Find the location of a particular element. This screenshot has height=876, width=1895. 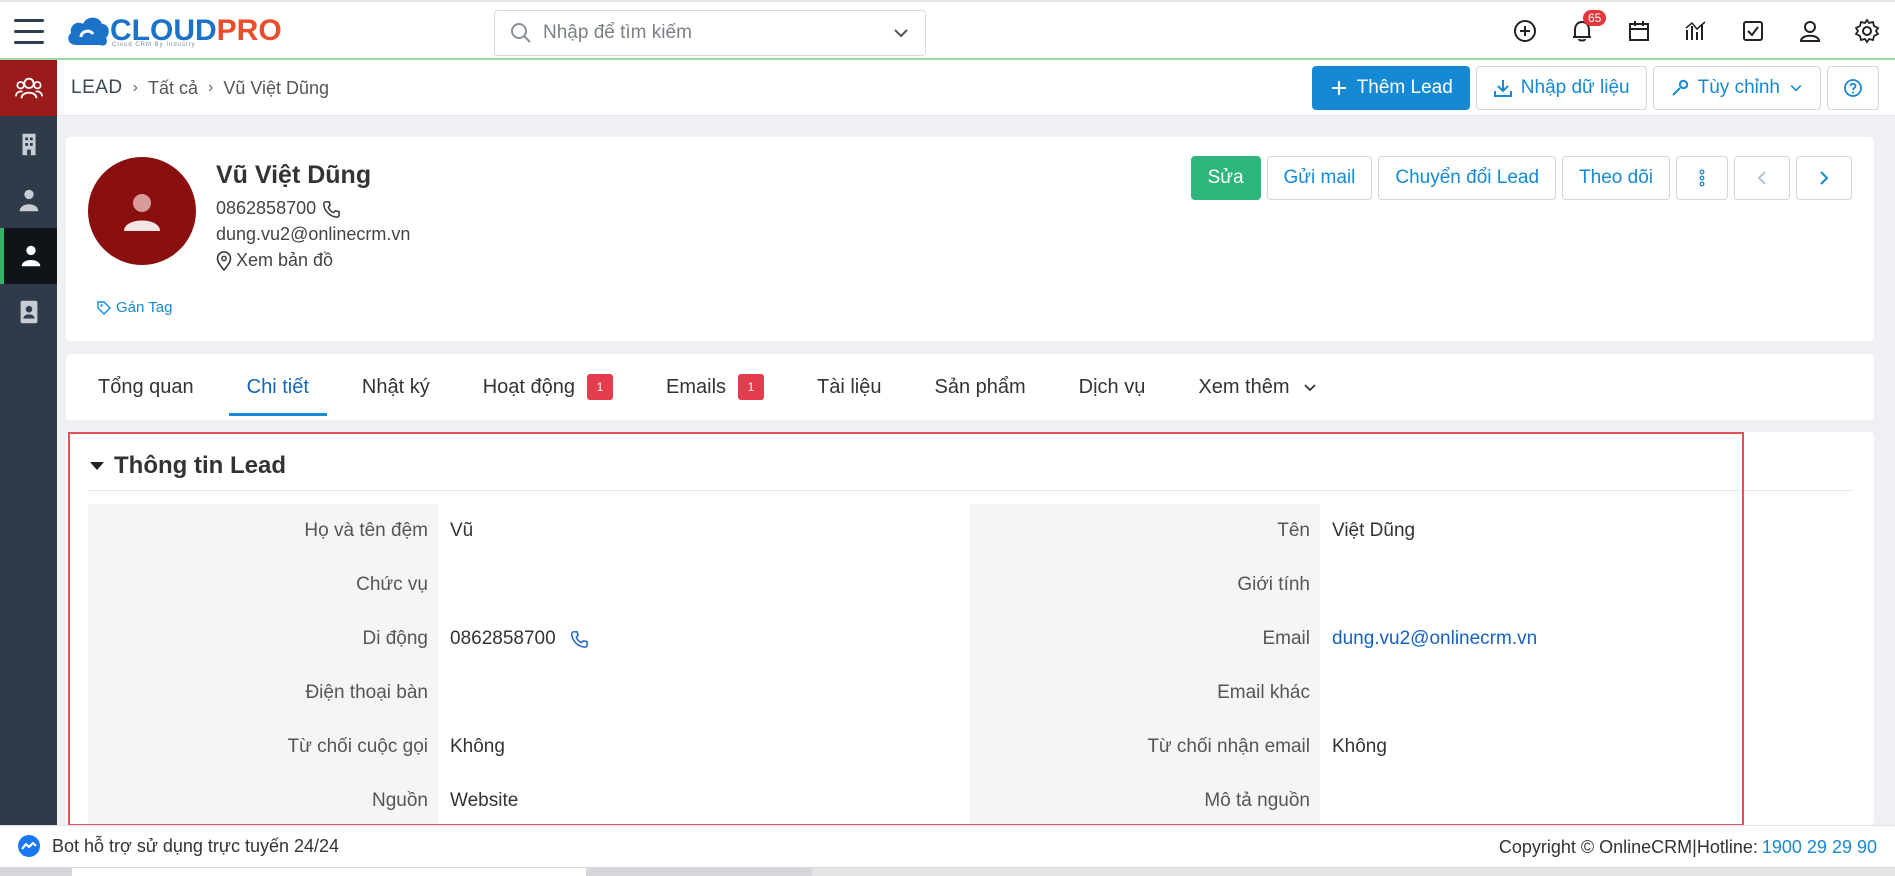

wrench-icon is located at coordinates (1679, 87).